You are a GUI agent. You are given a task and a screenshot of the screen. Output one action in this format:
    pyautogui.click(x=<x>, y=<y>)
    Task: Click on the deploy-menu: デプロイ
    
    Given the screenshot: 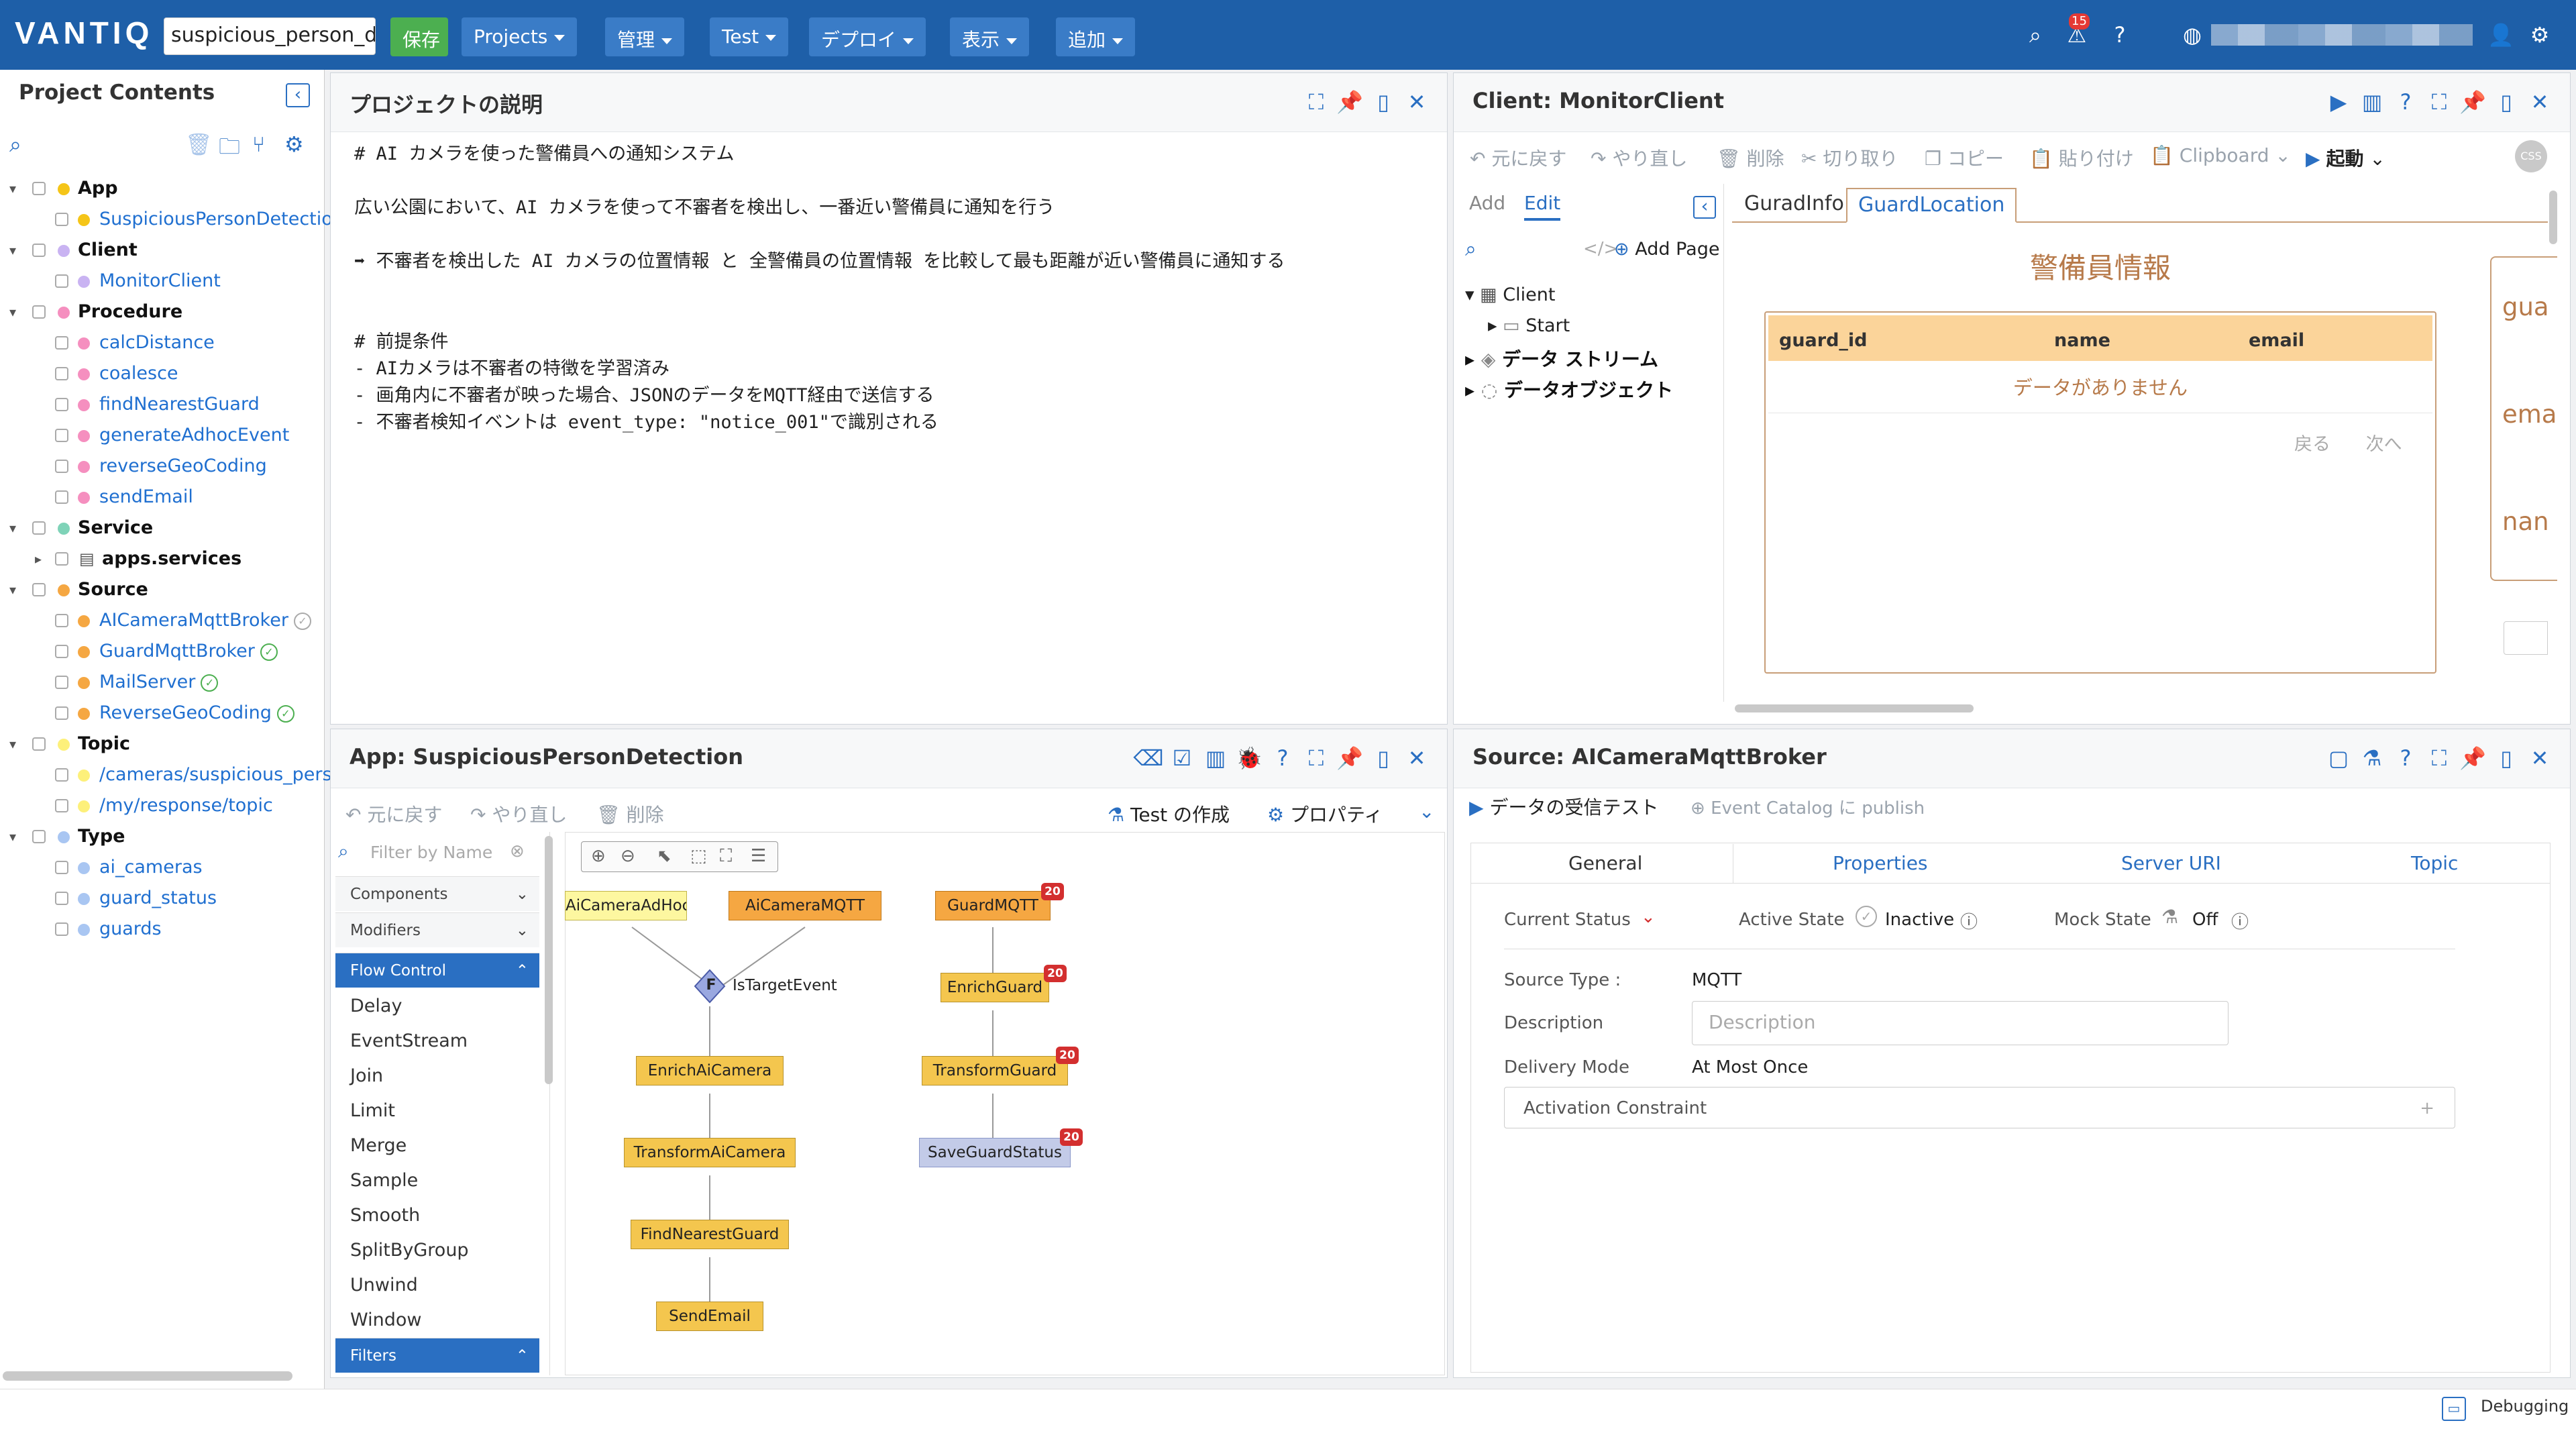 What is the action you would take?
    pyautogui.click(x=867, y=36)
    